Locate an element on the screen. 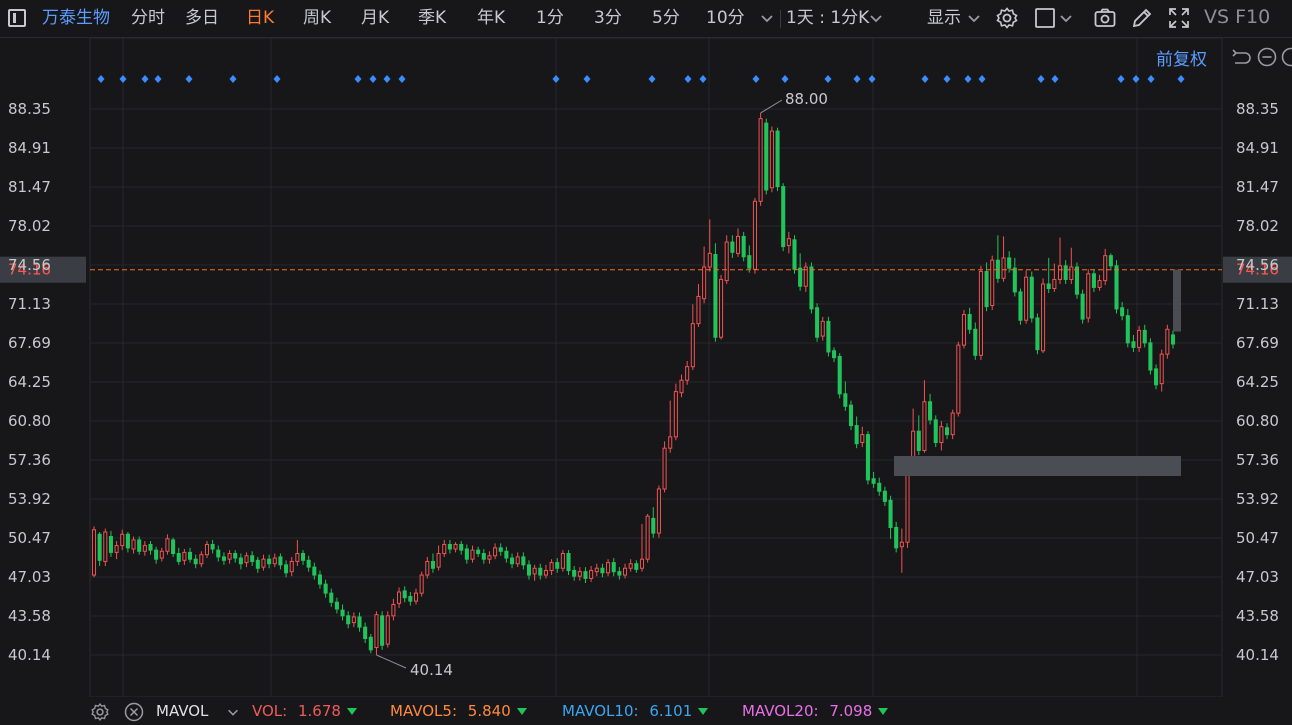 Image resolution: width=1292 pixels, height=725 pixels. y-tick-label-left: 88.35 is located at coordinates (29, 109).